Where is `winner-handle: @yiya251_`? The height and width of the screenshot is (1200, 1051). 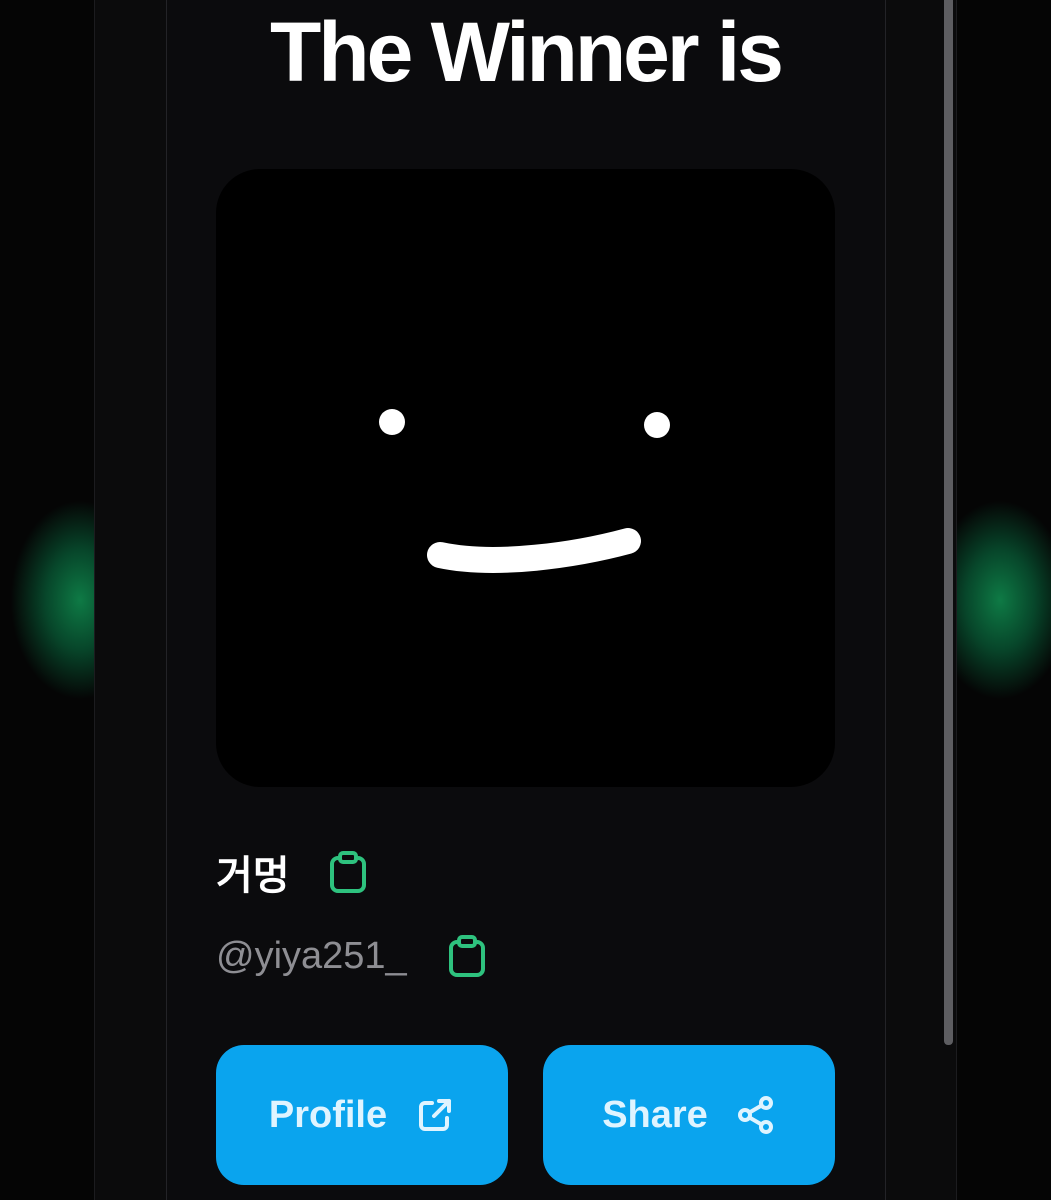 winner-handle: @yiya251_ is located at coordinates (311, 955).